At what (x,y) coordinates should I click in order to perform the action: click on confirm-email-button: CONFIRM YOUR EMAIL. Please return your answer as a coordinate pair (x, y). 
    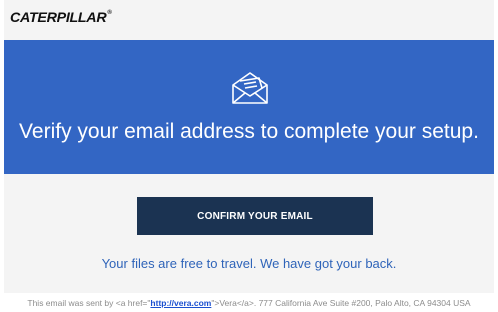
    Looking at the image, I should click on (255, 216).